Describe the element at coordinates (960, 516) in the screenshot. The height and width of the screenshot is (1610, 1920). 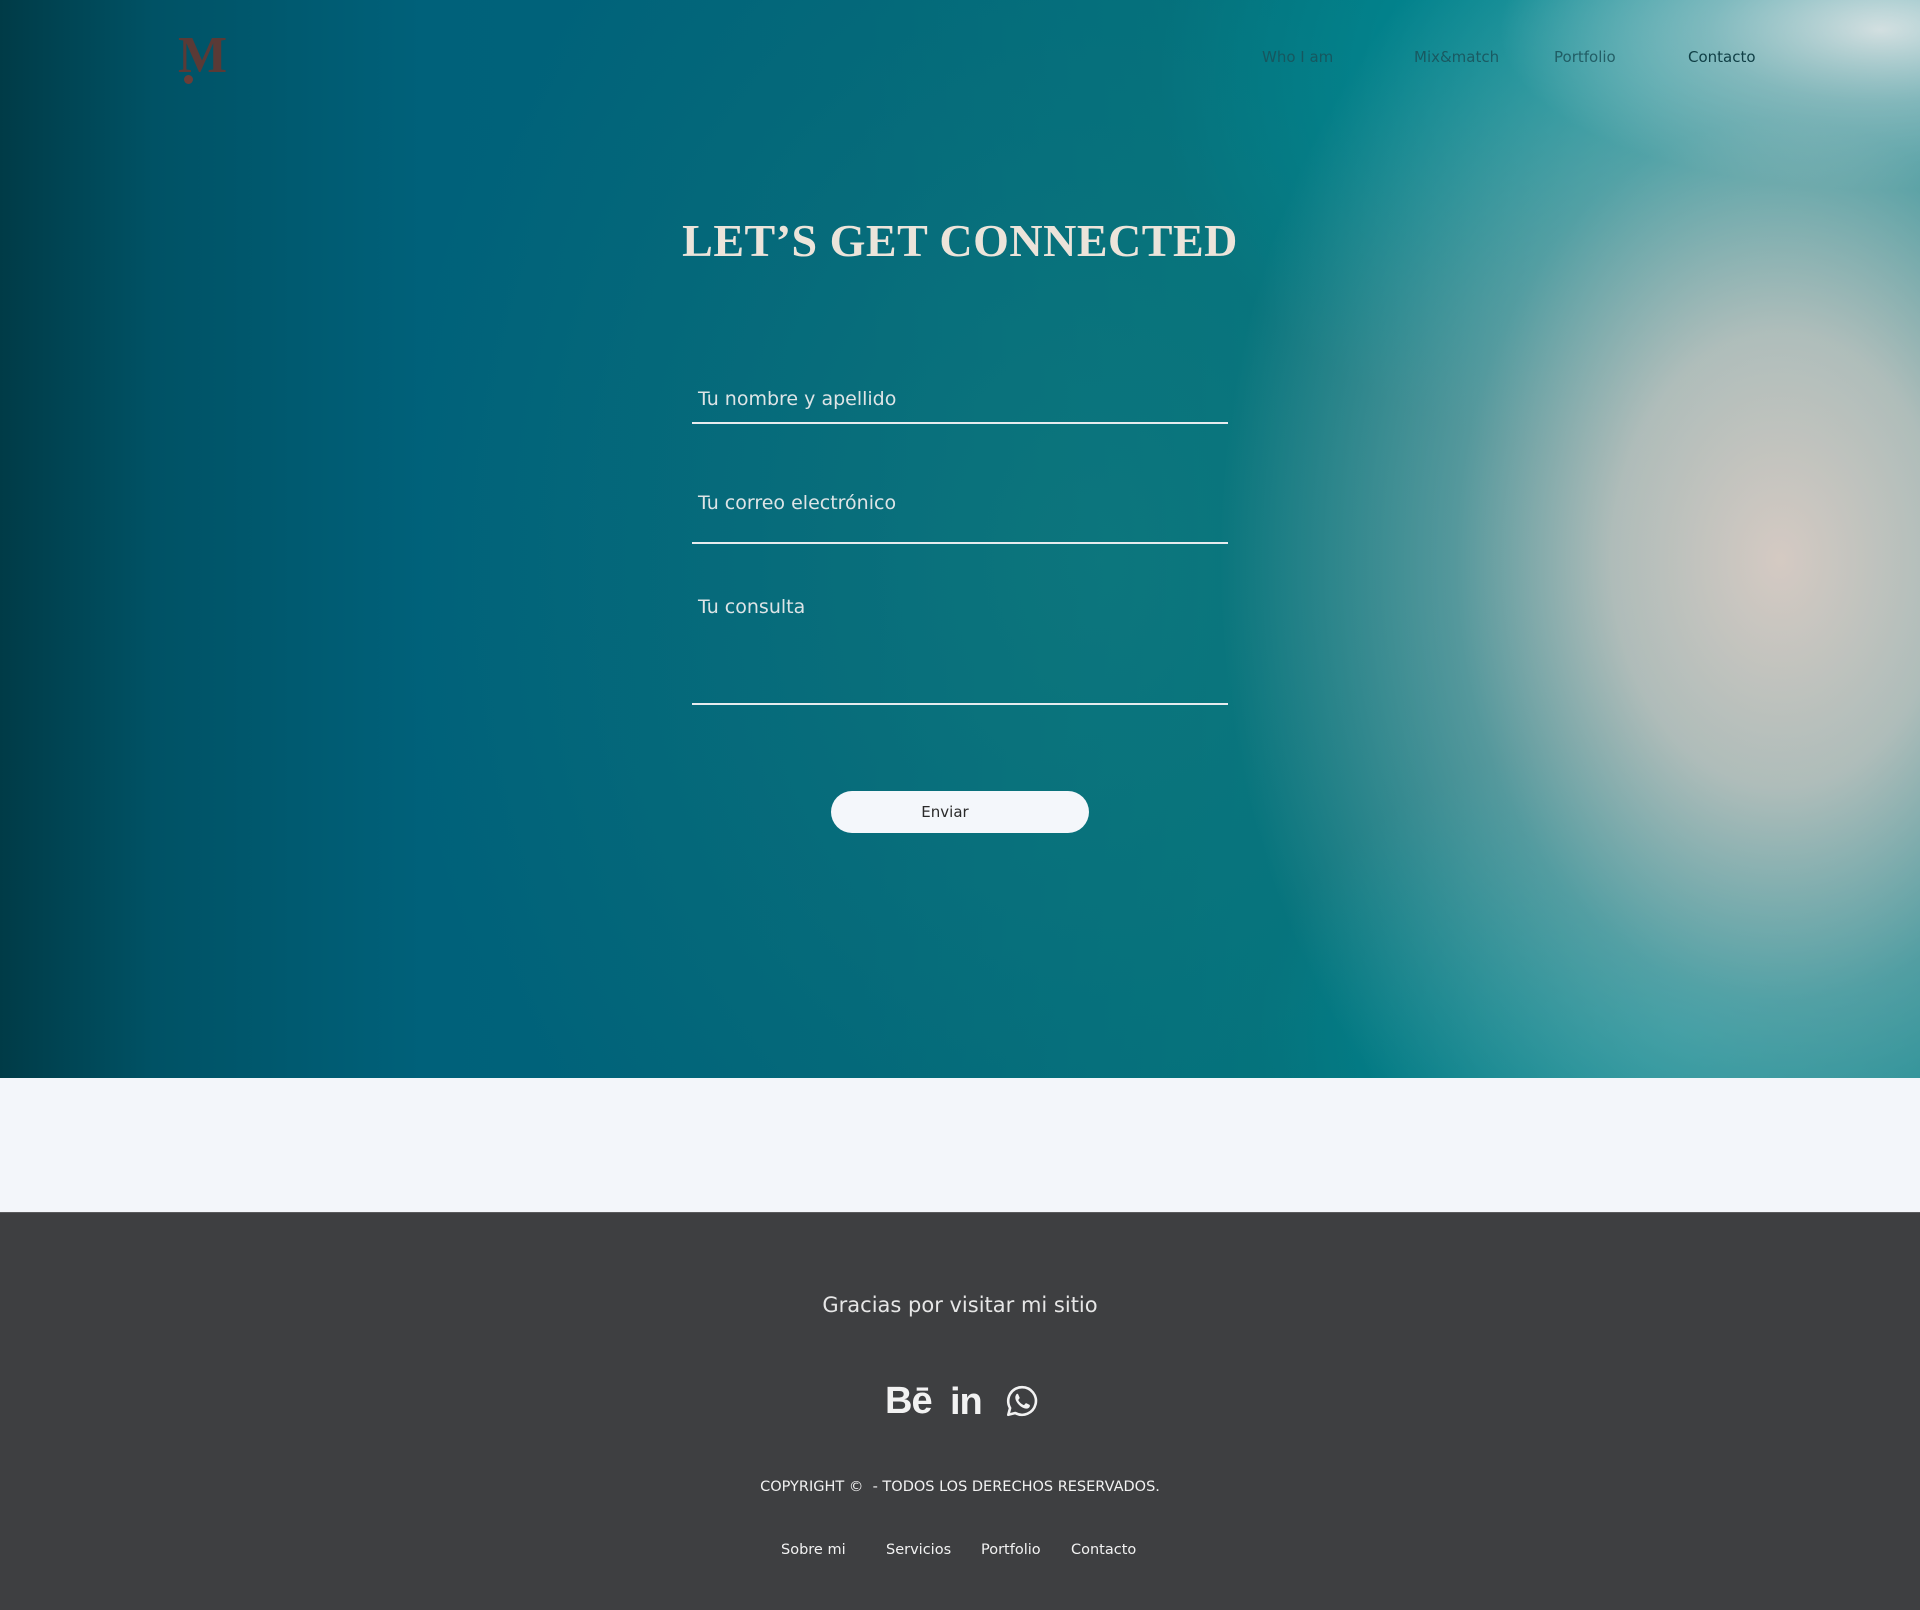
I see `email-field: Tu correo electrónico` at that location.